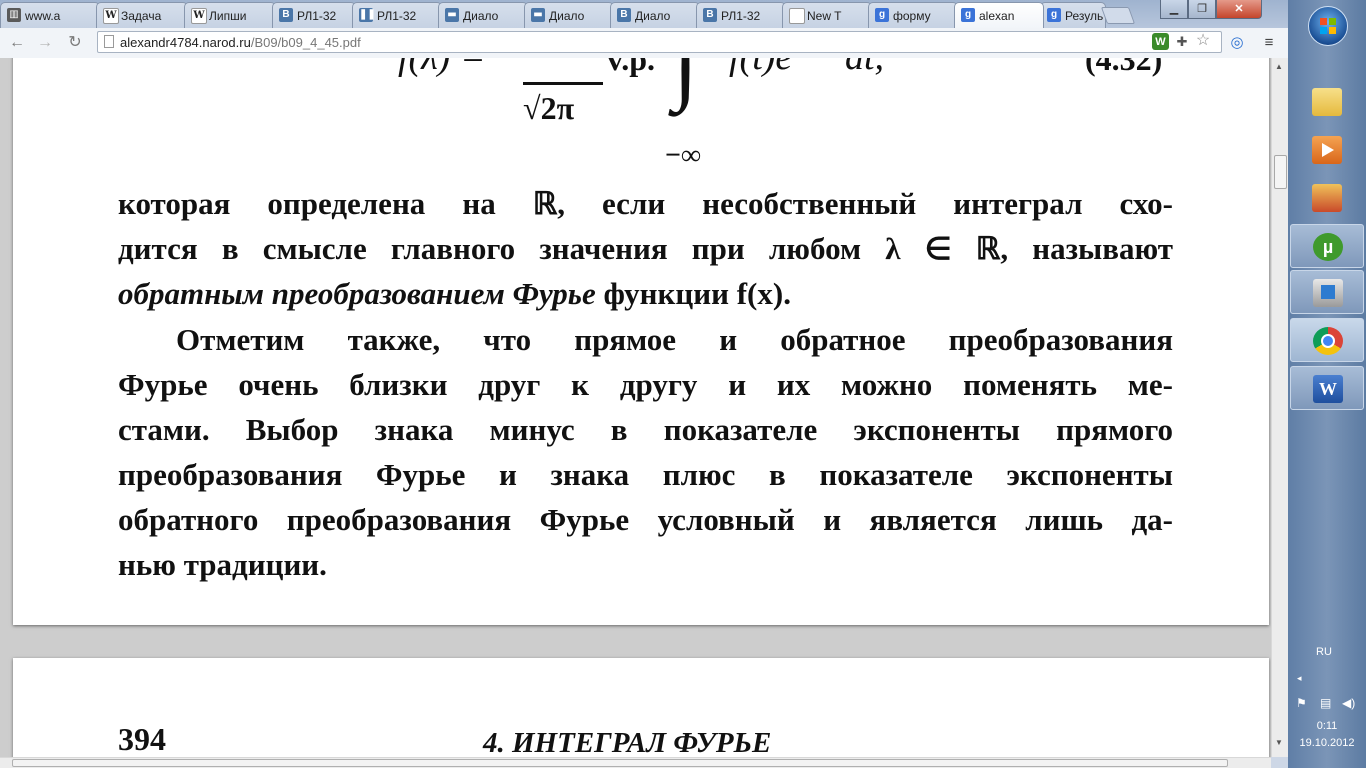 Image resolution: width=1366 pixels, height=768 pixels. What do you see at coordinates (1269, 43) in the screenshot?
I see `menu-icon: ≡` at bounding box center [1269, 43].